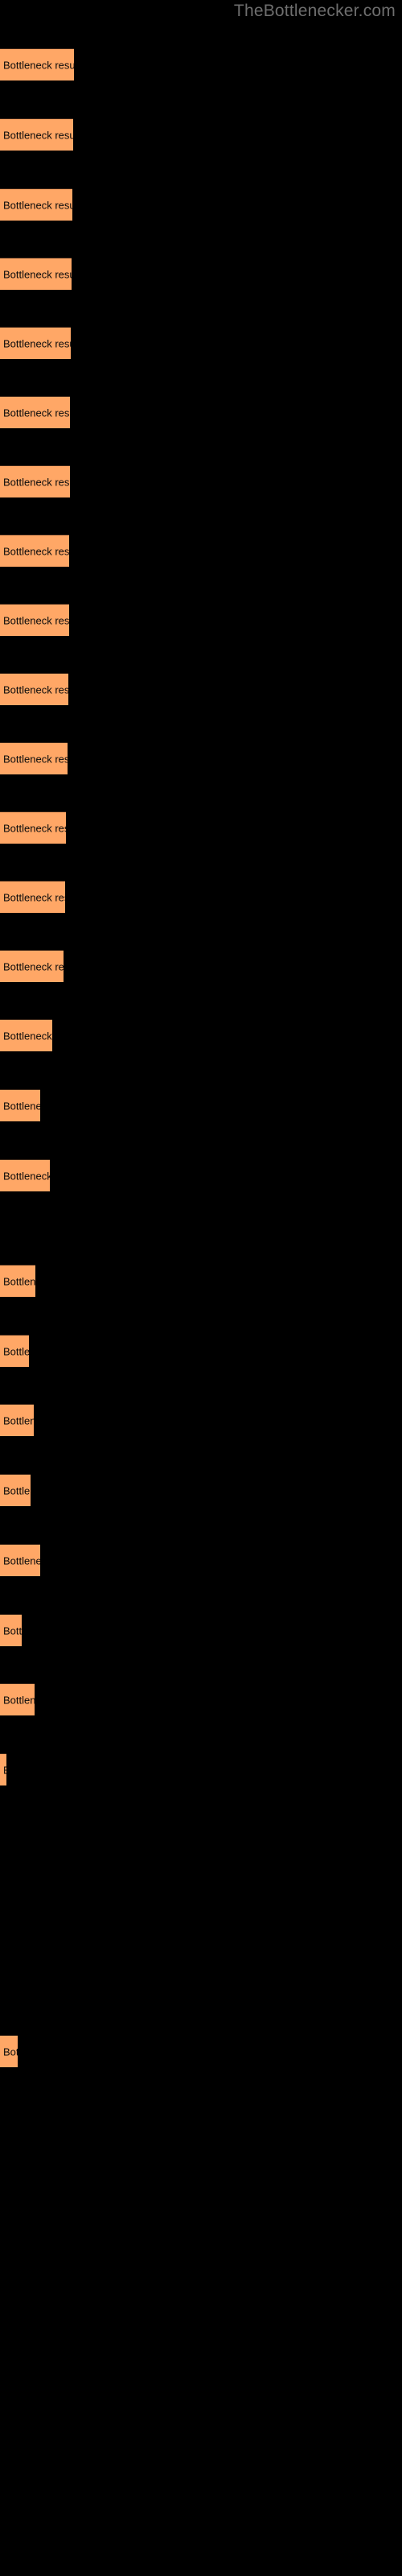 Image resolution: width=402 pixels, height=2576 pixels. What do you see at coordinates (314, 11) in the screenshot?
I see `site-watermark: TheBottlenecker.com` at bounding box center [314, 11].